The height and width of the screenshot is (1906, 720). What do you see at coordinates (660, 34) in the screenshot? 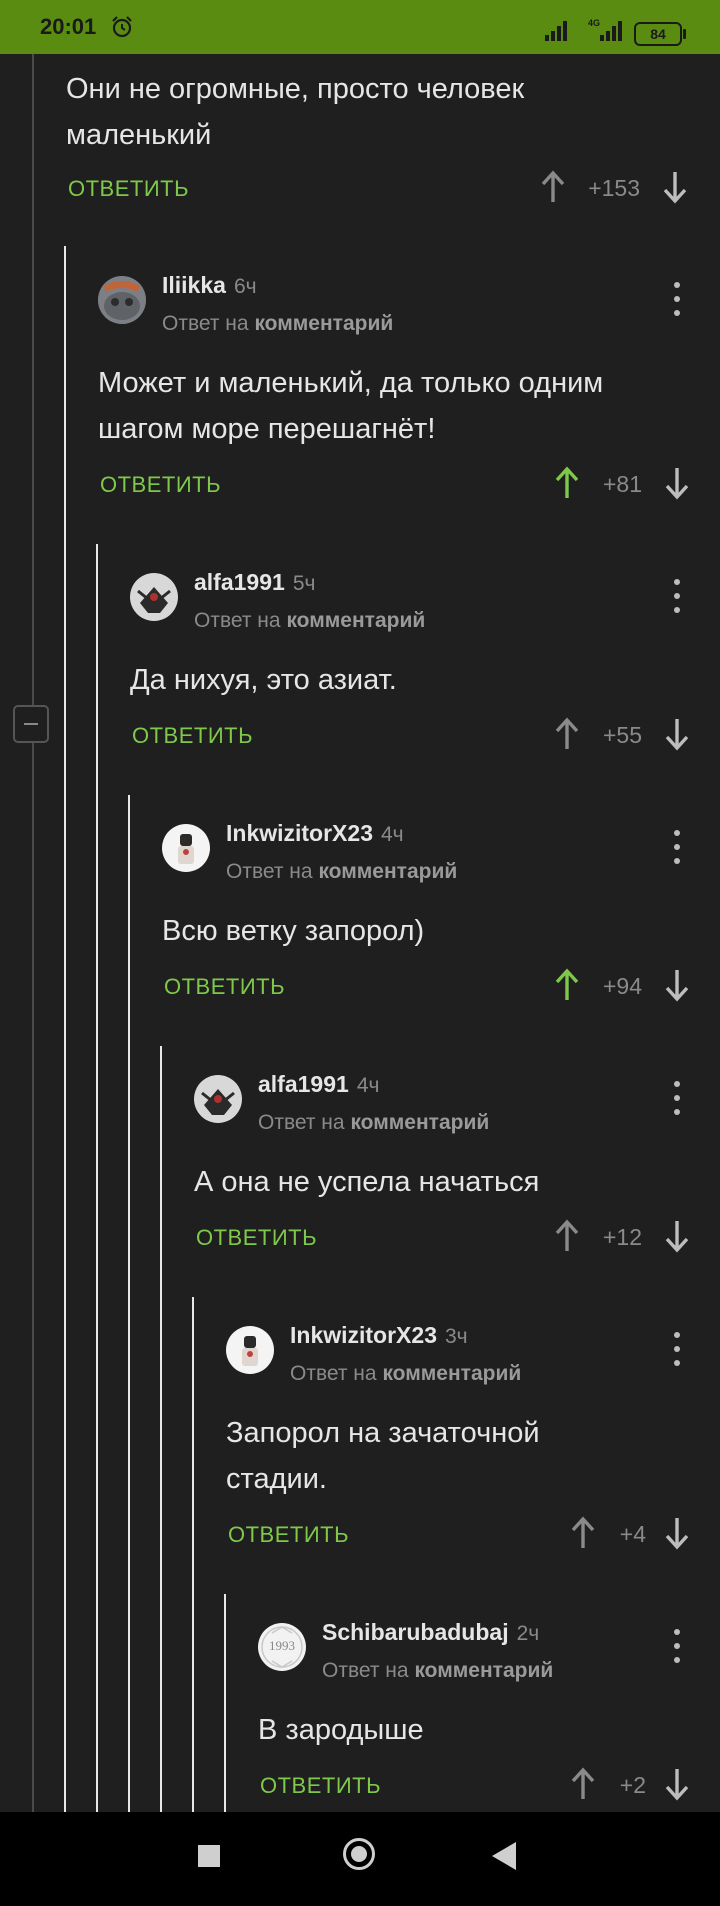
I see `battery-icon: 84` at bounding box center [660, 34].